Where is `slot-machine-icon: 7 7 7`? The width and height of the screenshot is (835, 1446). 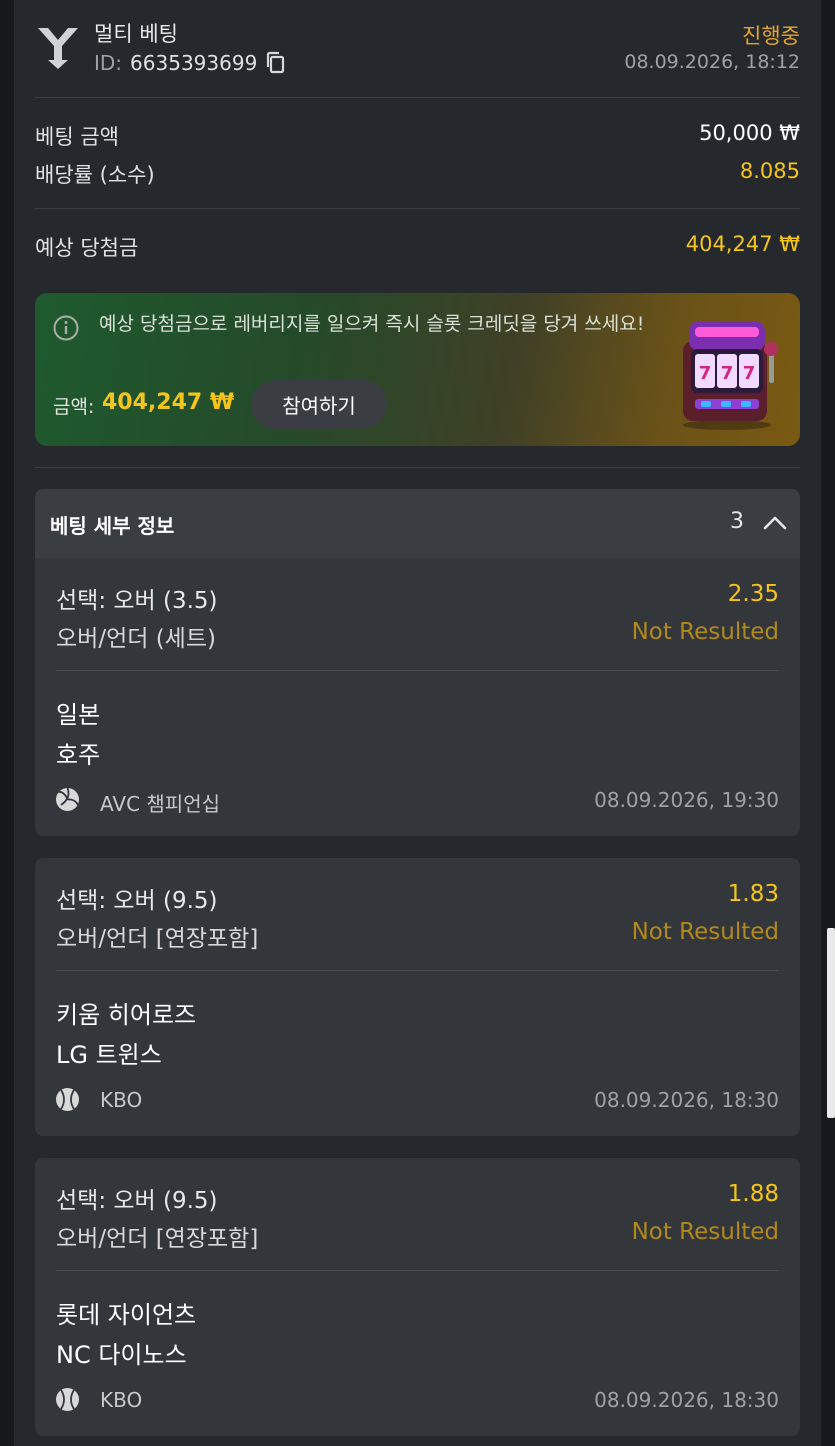
slot-machine-icon: 7 7 7 is located at coordinates (730, 375).